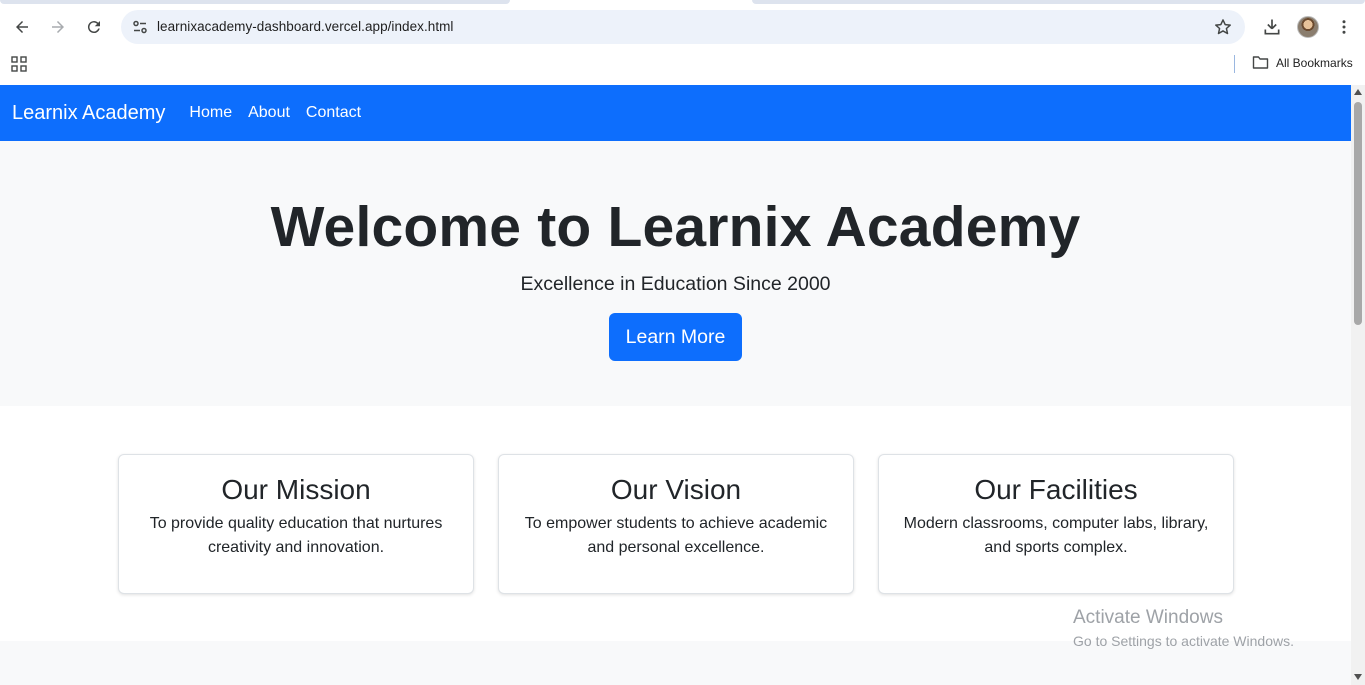  What do you see at coordinates (1308, 27) in the screenshot?
I see `avatar` at bounding box center [1308, 27].